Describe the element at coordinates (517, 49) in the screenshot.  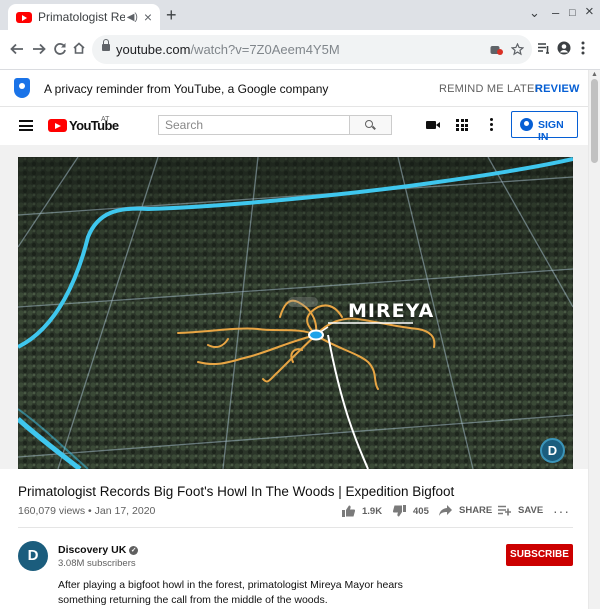
I see `bookmark-star-icon` at that location.